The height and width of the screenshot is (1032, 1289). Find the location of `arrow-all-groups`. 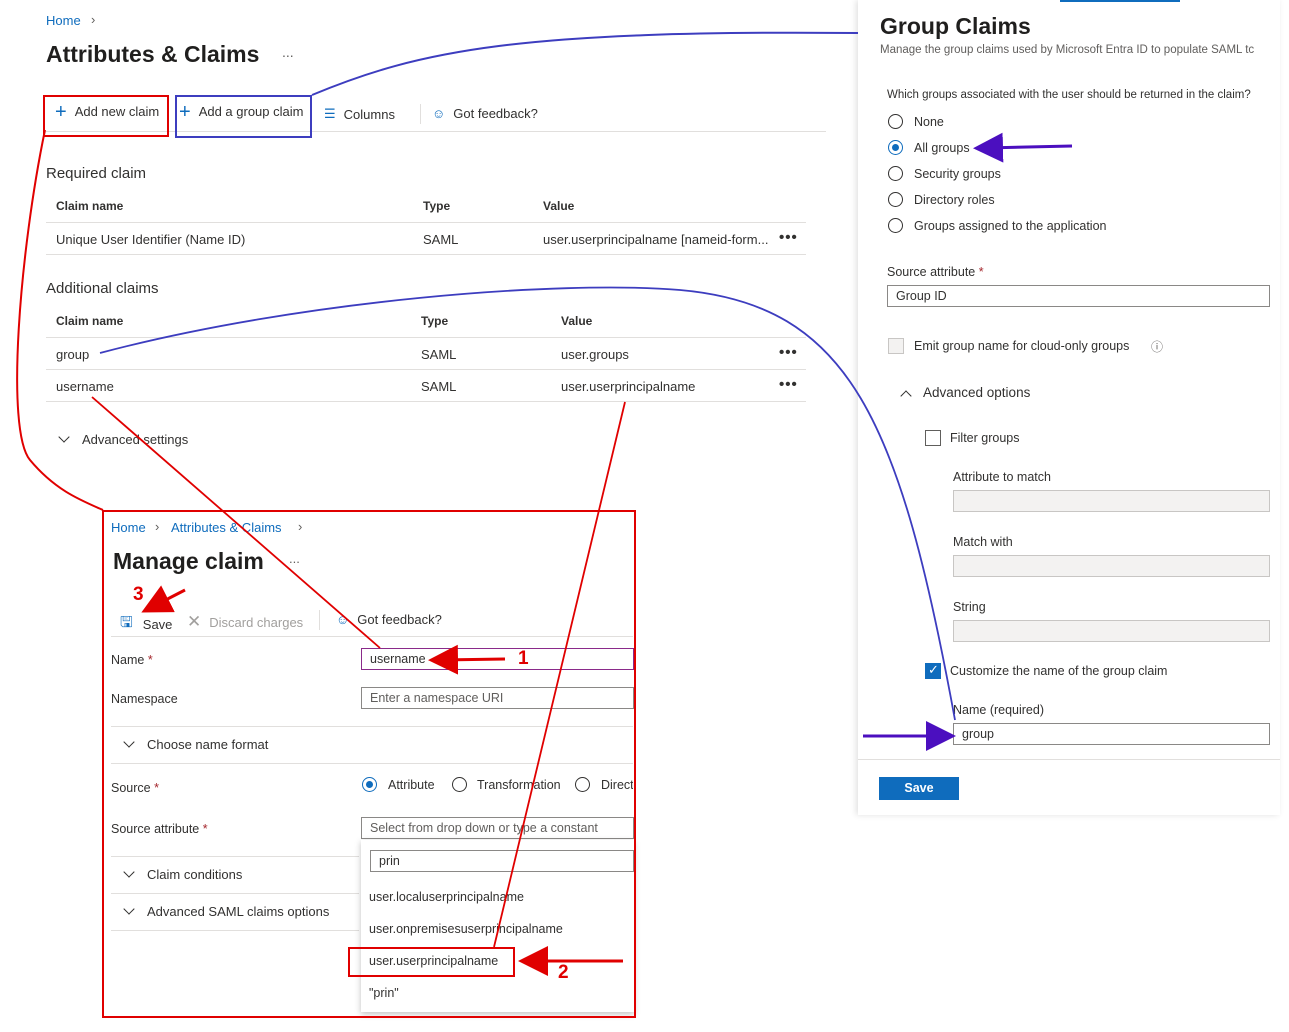

arrow-all-groups is located at coordinates (1023, 147).